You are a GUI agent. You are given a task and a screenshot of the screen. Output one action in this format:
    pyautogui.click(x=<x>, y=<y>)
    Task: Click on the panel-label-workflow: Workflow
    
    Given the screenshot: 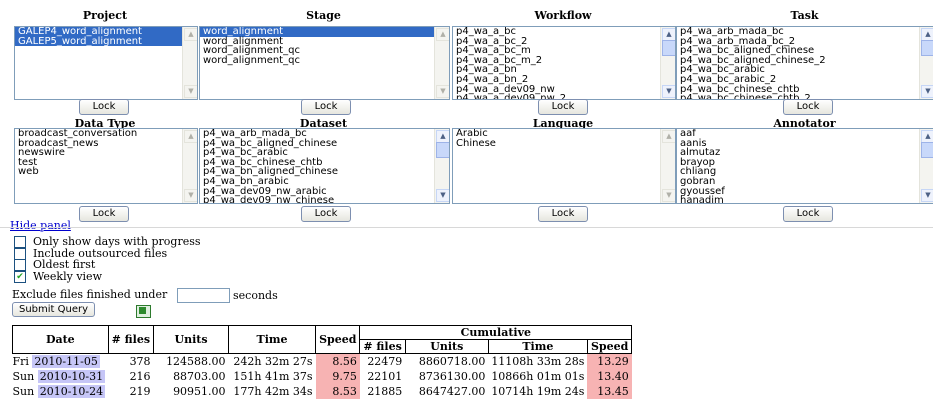 What is the action you would take?
    pyautogui.click(x=563, y=15)
    